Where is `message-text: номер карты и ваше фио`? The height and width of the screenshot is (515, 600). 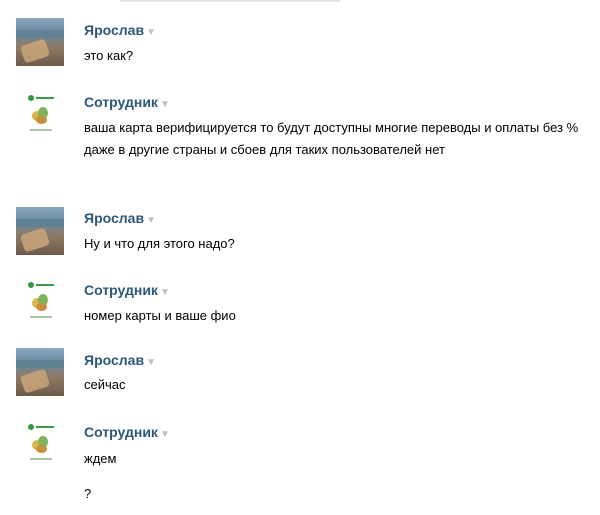 message-text: номер карты и ваше фио is located at coordinates (160, 315).